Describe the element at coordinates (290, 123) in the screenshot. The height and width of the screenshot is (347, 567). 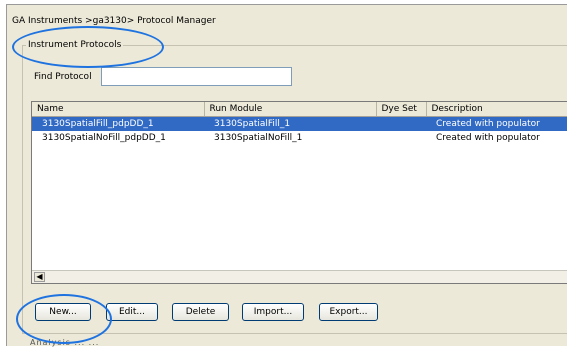
I see `cell-run-module: 3130SpatialFill_1` at that location.